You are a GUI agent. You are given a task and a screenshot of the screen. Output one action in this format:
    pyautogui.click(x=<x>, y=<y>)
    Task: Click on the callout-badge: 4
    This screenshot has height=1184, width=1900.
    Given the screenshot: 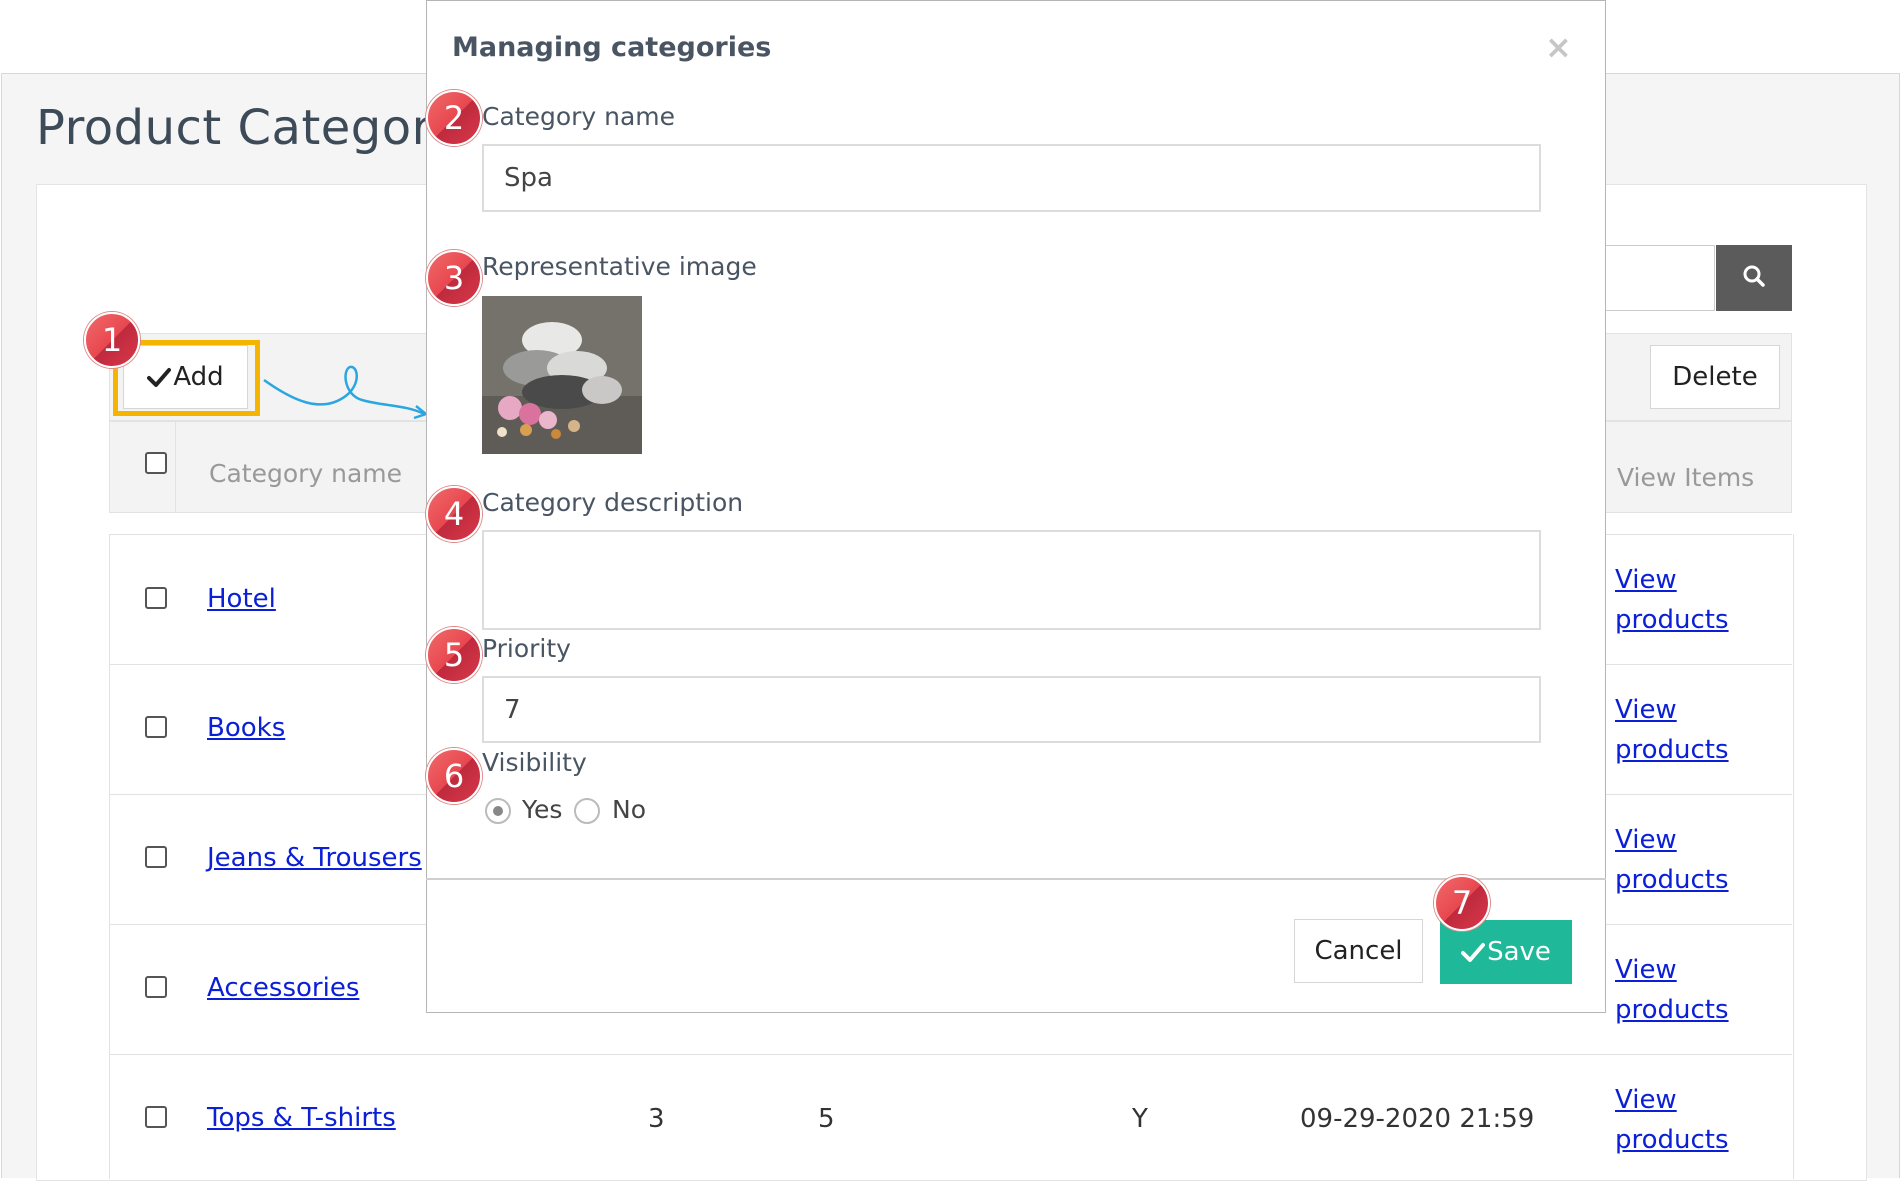 What is the action you would take?
    pyautogui.click(x=454, y=514)
    